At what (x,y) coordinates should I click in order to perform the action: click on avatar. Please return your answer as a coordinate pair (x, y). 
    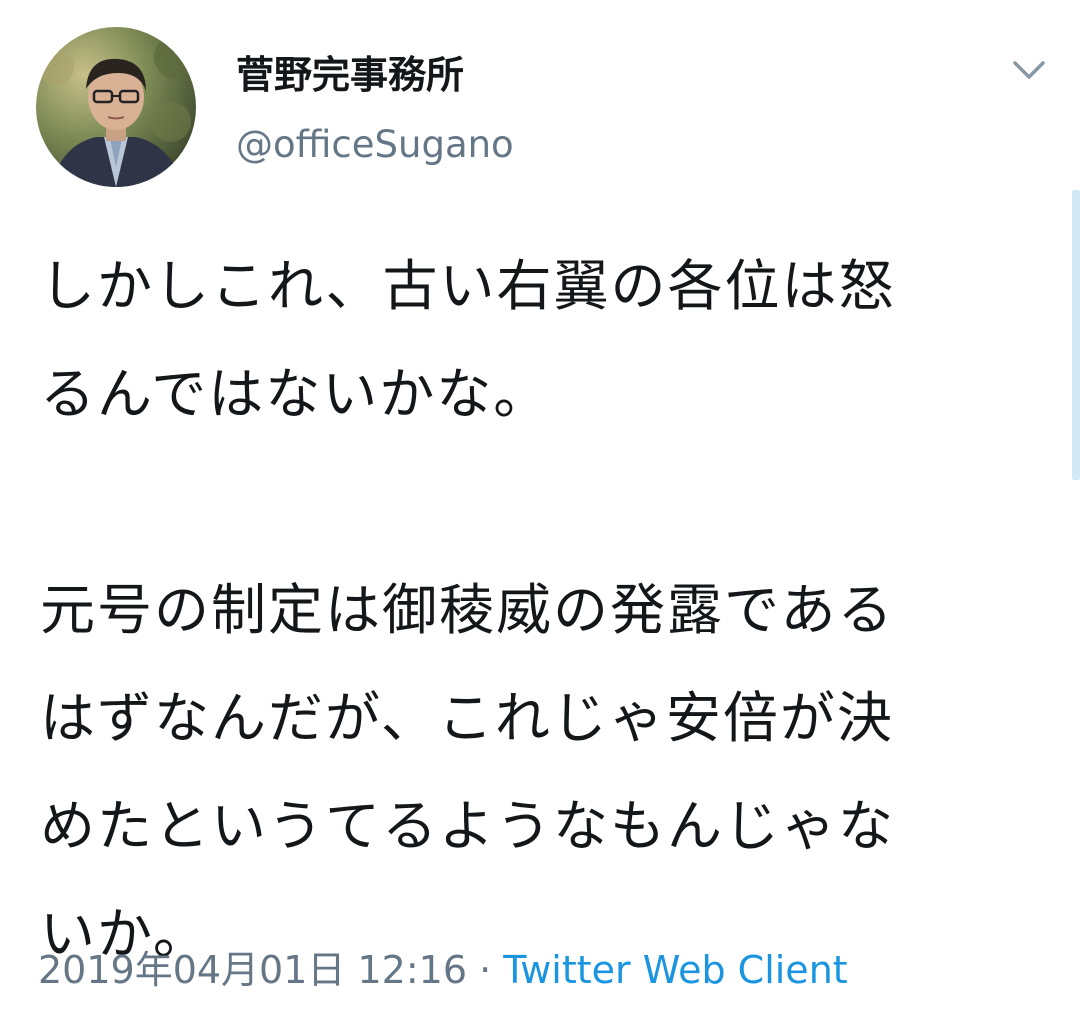
    Looking at the image, I should click on (116, 107).